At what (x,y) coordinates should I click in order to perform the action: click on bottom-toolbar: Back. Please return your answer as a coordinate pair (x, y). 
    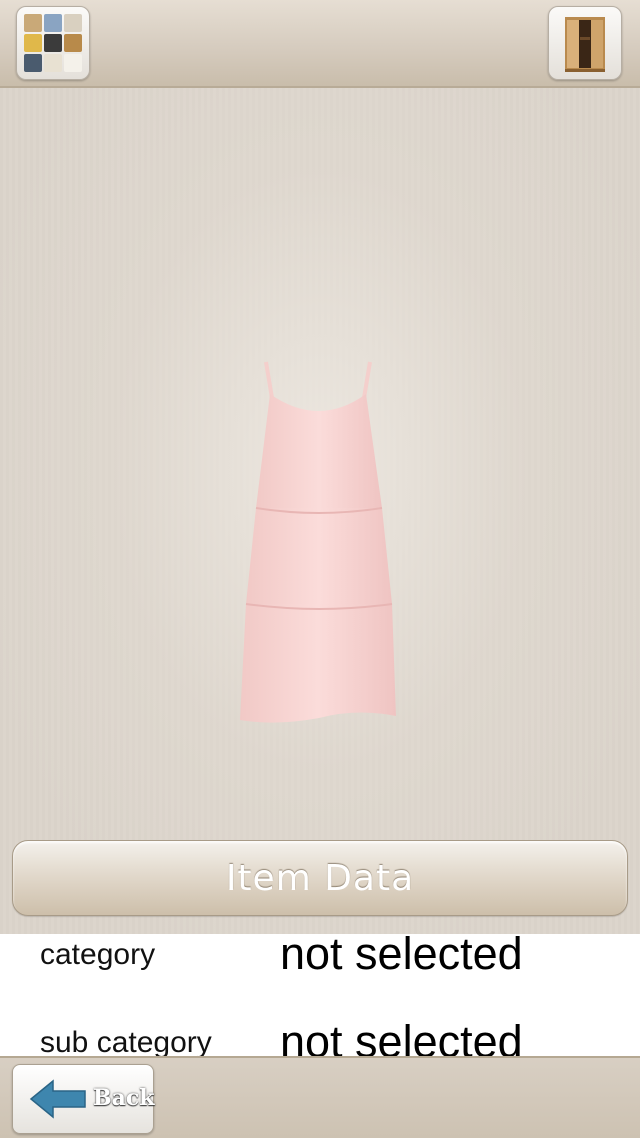
    Looking at the image, I should click on (320, 1097).